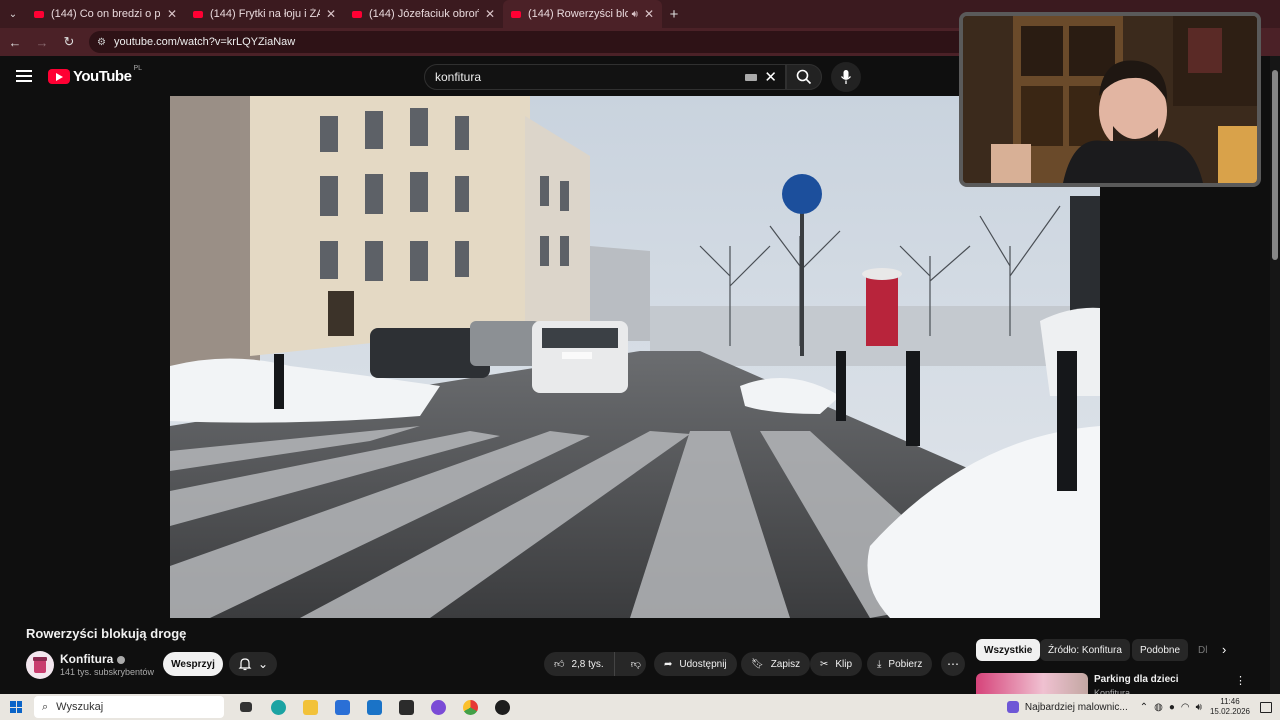  I want to click on notifications-button: ⌄, so click(253, 664).